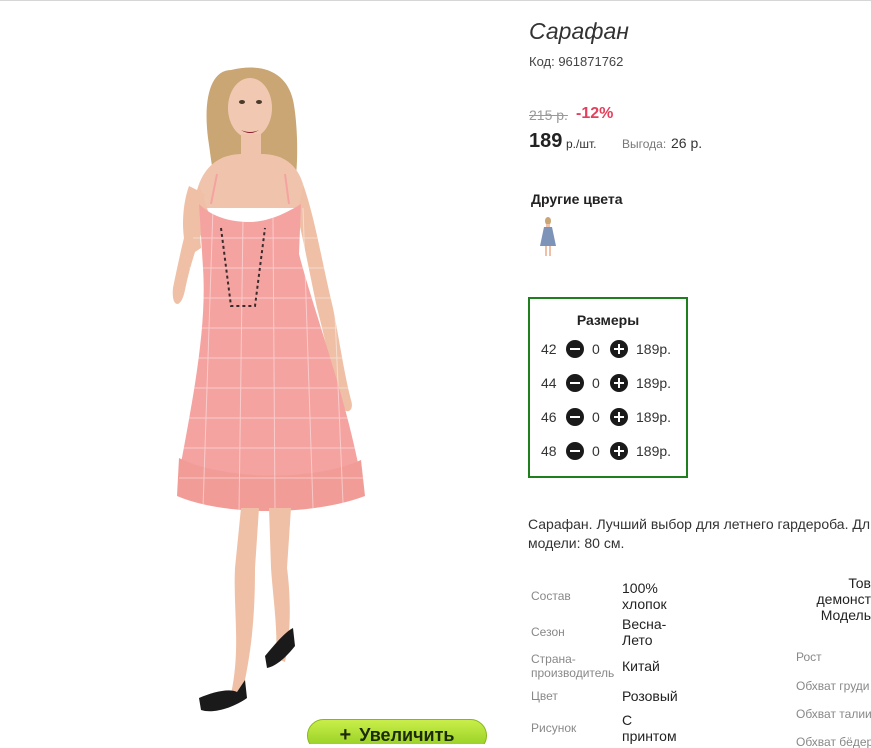 Image resolution: width=871 pixels, height=748 pixels. I want to click on size-label: 46, so click(549, 417).